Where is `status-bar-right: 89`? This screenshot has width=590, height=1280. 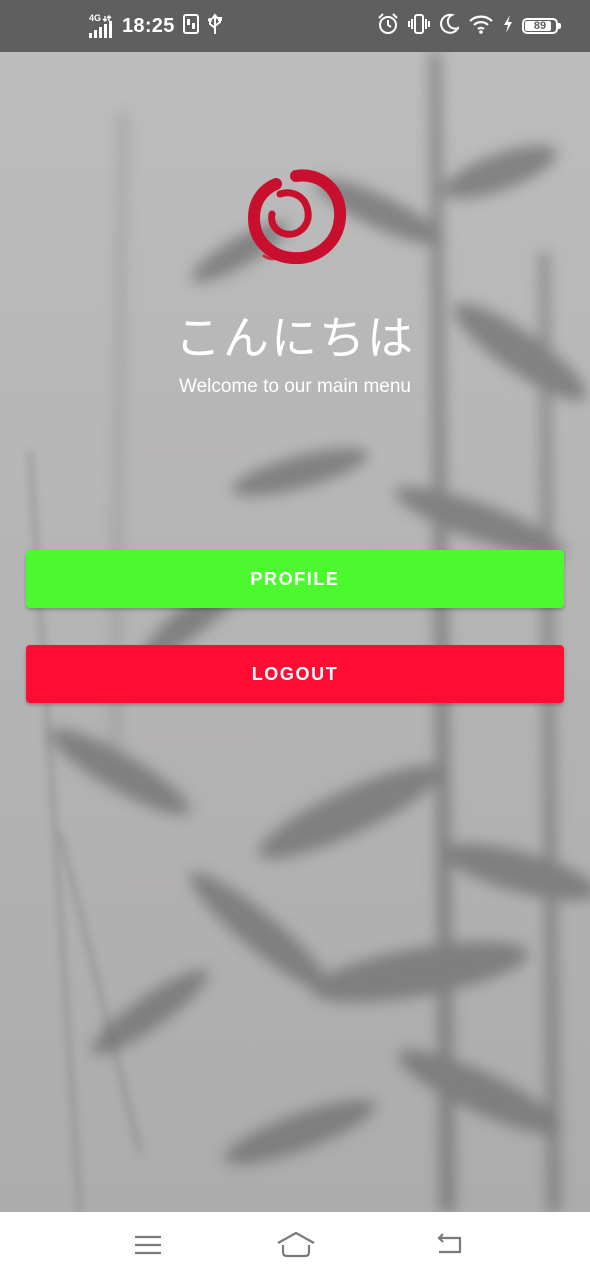
status-bar-right: 89 is located at coordinates (469, 26).